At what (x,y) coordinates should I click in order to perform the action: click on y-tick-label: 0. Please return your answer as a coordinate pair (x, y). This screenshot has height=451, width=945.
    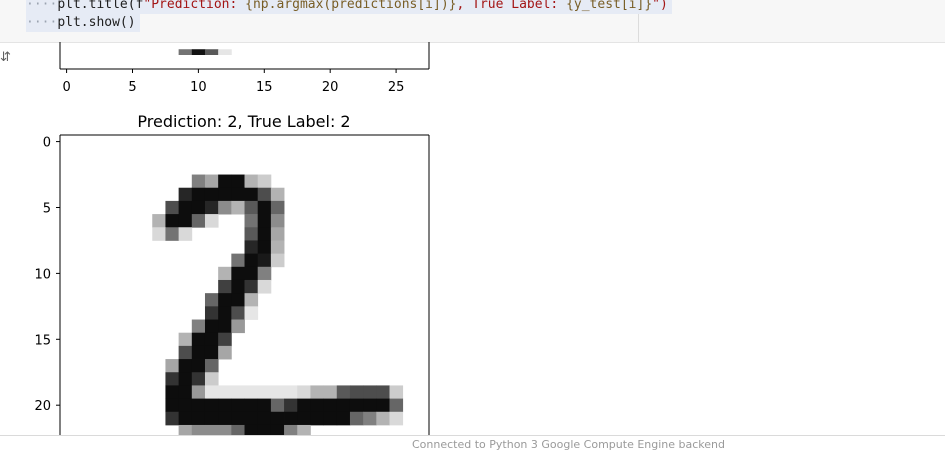
    Looking at the image, I should click on (47, 143).